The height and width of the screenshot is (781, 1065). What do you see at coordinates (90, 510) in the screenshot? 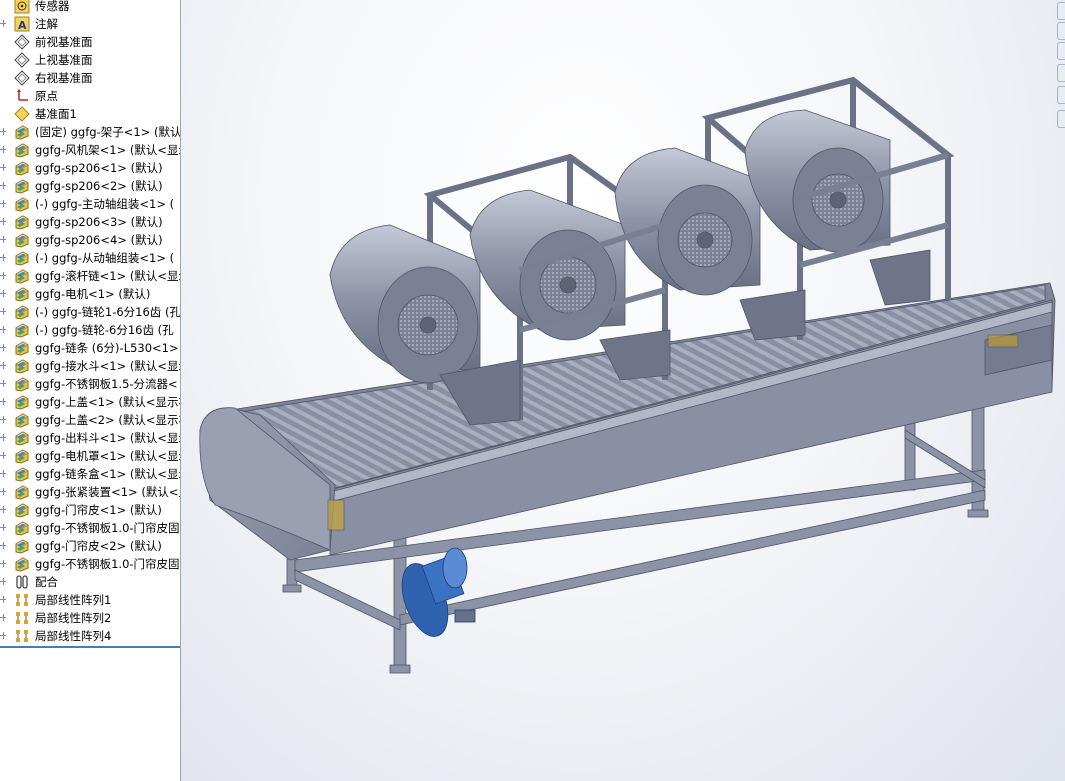
I see `tree-item: ggfg-门帘皮<1> (默认)` at bounding box center [90, 510].